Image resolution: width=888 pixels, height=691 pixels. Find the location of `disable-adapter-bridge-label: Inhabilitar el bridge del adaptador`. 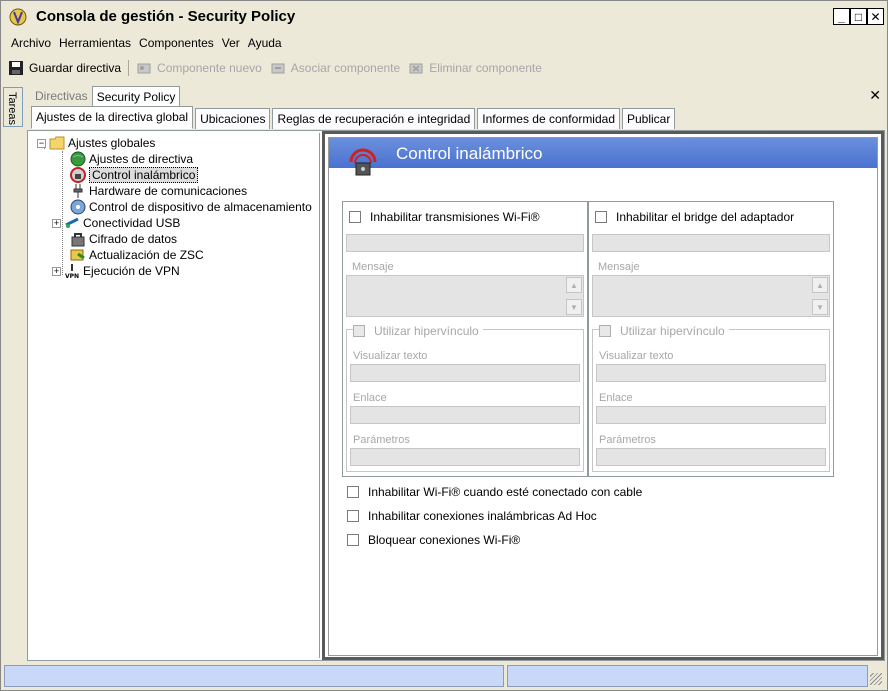

disable-adapter-bridge-label: Inhabilitar el bridge del adaptador is located at coordinates (705, 217).